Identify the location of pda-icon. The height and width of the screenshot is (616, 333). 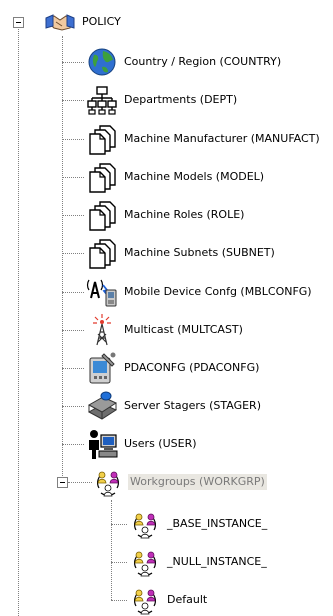
(102, 368).